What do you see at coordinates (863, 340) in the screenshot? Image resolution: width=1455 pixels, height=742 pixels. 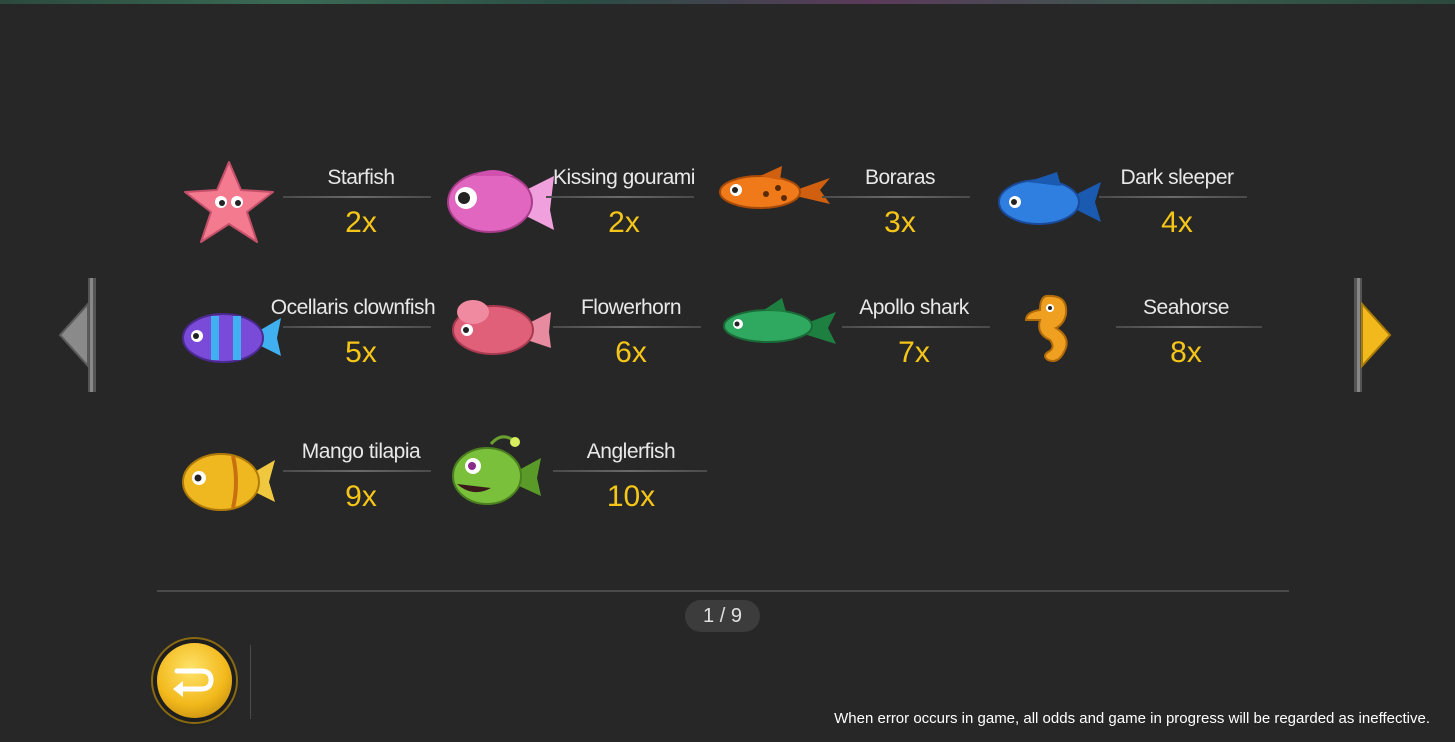 I see `paytable-item-apollo-shark: Apollo shark 7x` at bounding box center [863, 340].